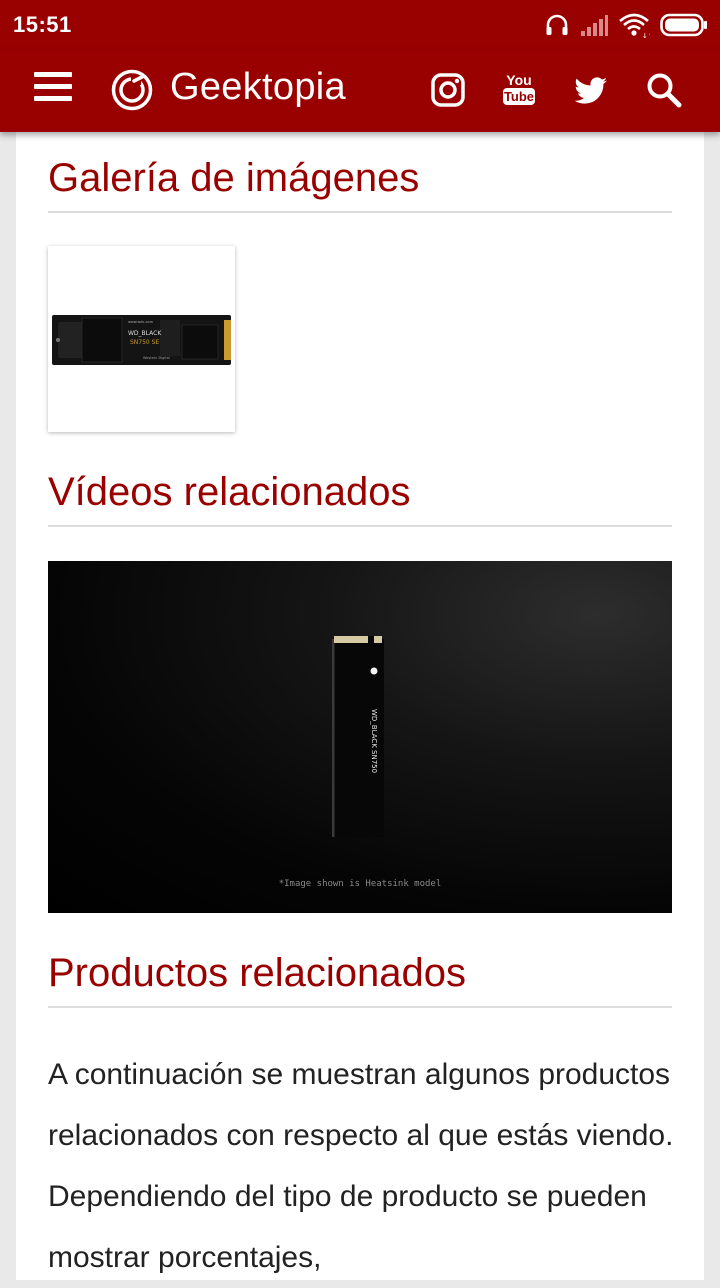 This screenshot has width=720, height=1288. I want to click on menu-icon, so click(53, 89).